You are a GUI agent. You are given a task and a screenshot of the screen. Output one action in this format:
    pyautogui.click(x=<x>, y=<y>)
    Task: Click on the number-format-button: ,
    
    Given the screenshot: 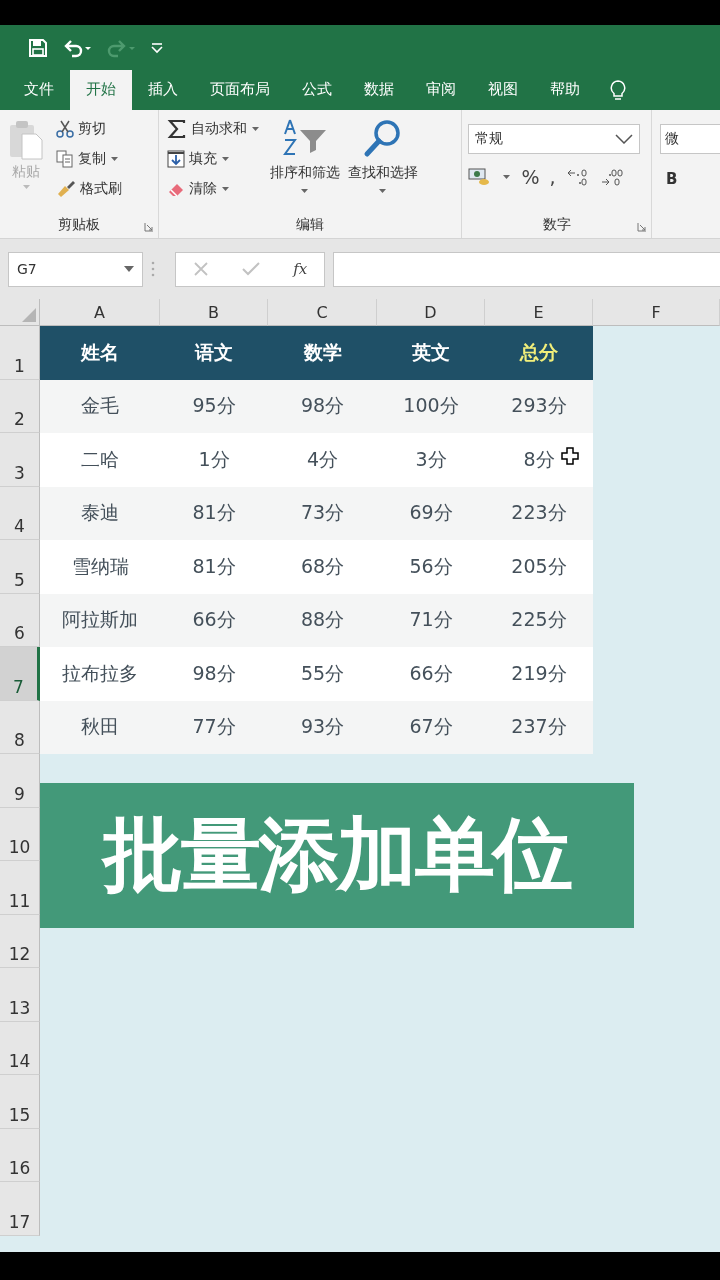 What is the action you would take?
    pyautogui.click(x=552, y=177)
    